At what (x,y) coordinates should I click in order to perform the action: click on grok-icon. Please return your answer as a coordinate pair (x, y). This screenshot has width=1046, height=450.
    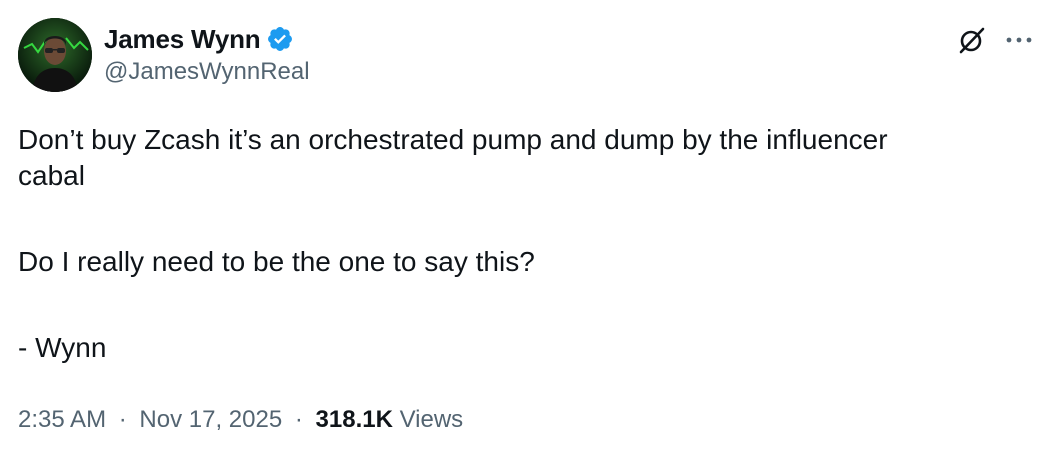
    Looking at the image, I should click on (972, 40).